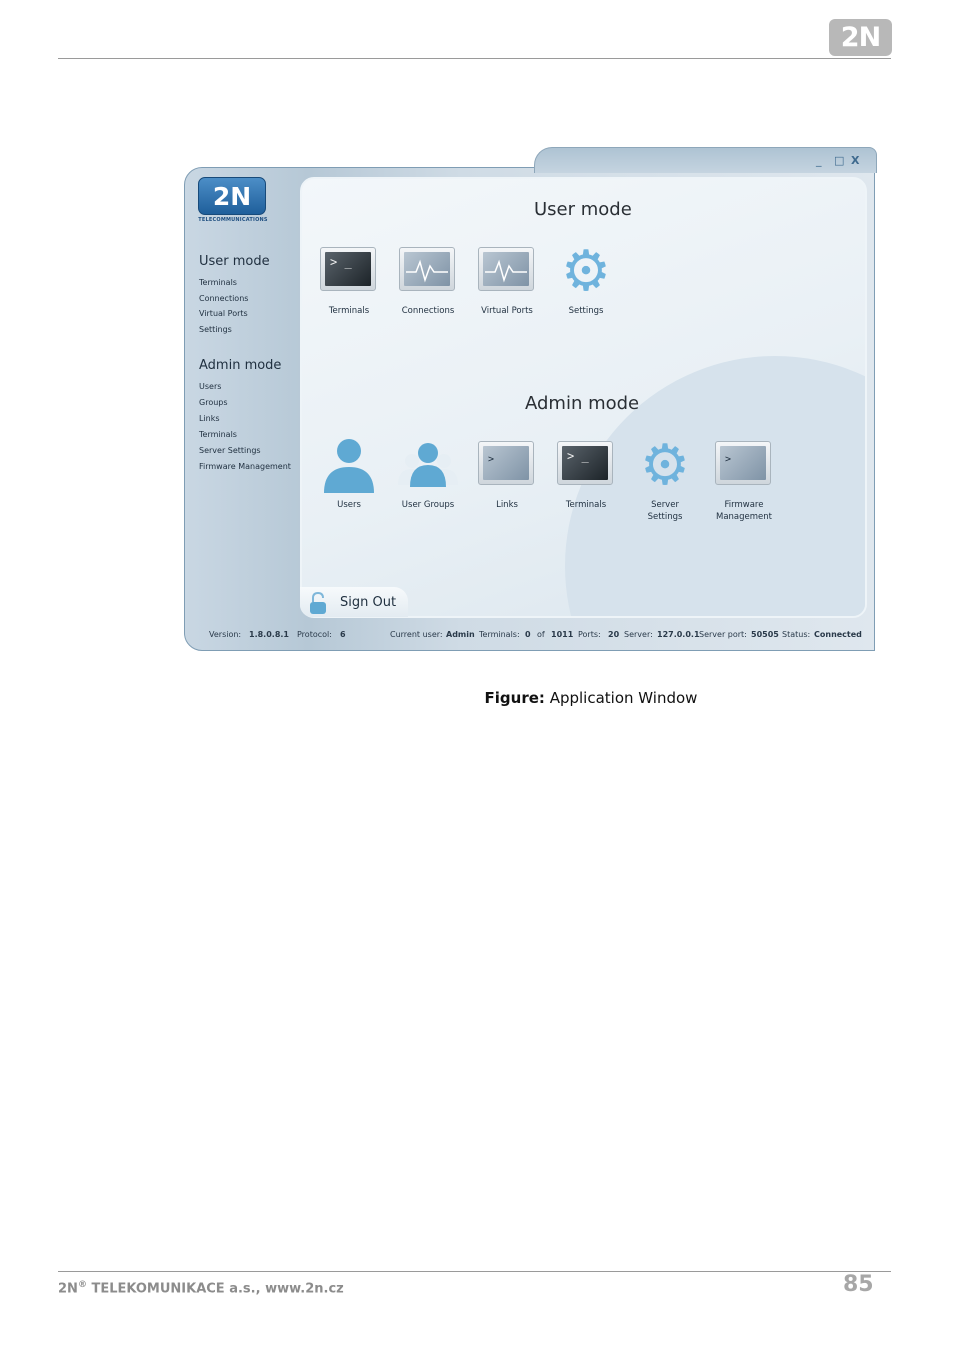 This screenshot has width=954, height=1350. What do you see at coordinates (744, 511) in the screenshot?
I see `tile-label: Firmware Management` at bounding box center [744, 511].